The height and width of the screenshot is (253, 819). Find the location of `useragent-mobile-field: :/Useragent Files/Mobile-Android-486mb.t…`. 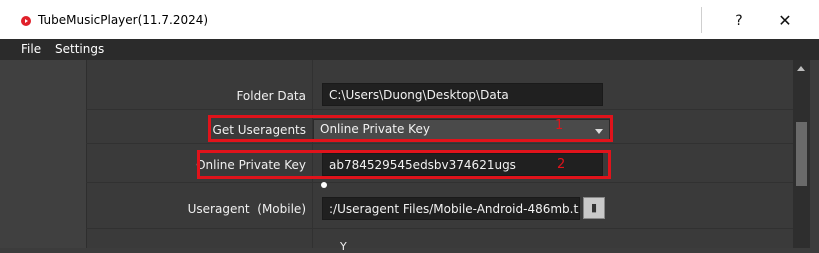

useragent-mobile-field: :/Useragent Files/Mobile-Android-486mb.t… is located at coordinates (451, 208).